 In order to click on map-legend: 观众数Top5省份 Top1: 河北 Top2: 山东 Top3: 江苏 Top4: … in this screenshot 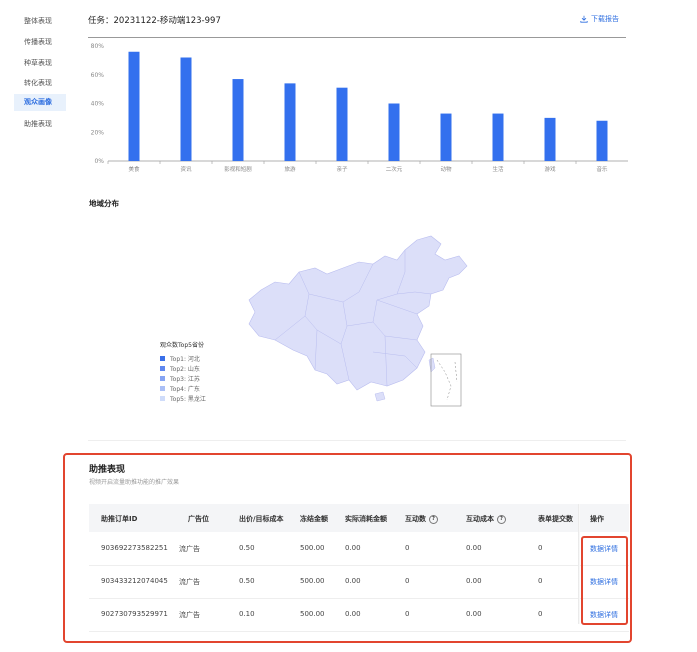, I will do `click(183, 371)`.